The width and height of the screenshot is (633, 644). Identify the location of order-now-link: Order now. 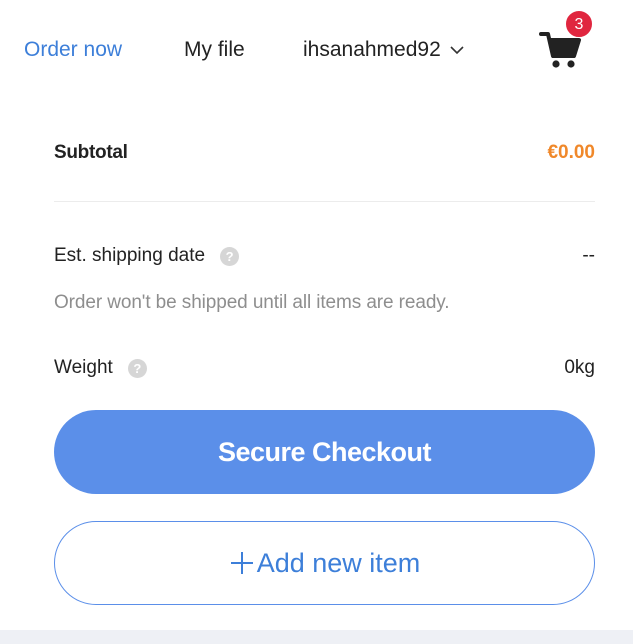
(73, 50).